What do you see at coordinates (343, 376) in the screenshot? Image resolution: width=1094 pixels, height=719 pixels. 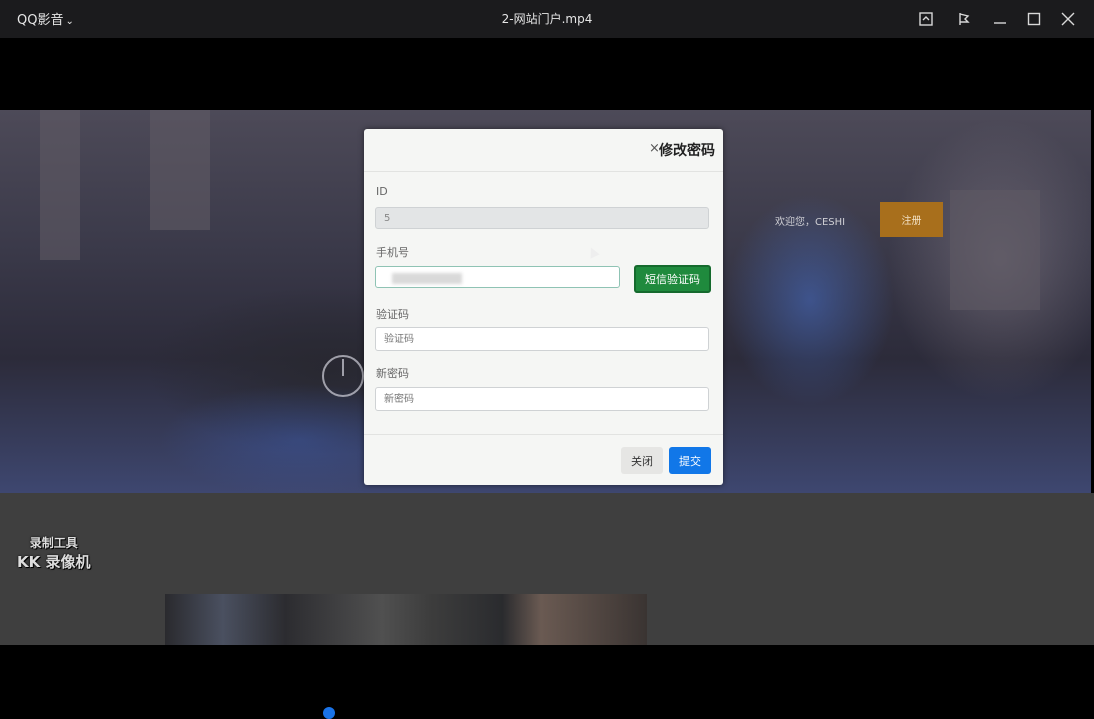 I see `car-emblem` at bounding box center [343, 376].